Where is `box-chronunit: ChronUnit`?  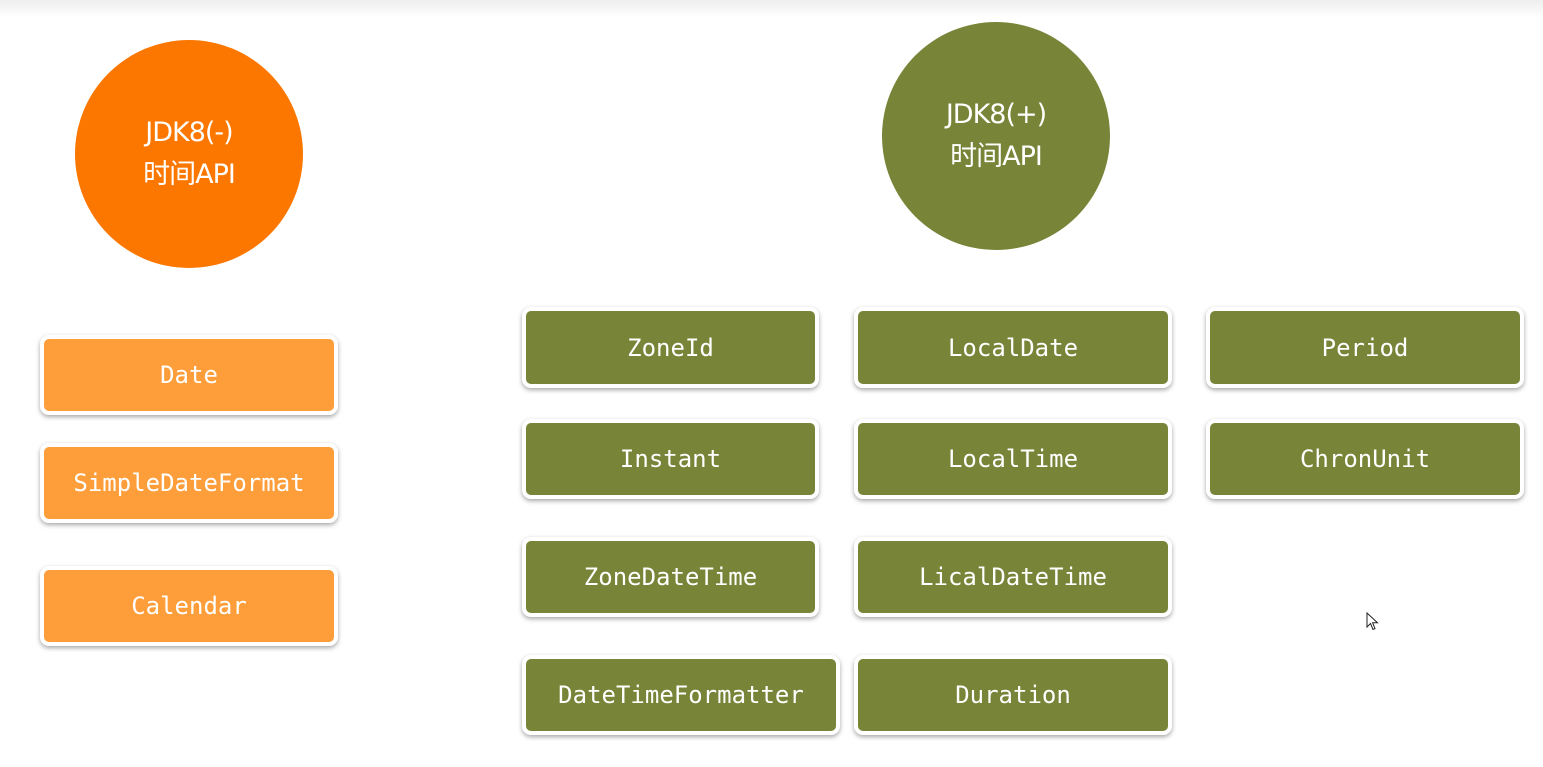 box-chronunit: ChronUnit is located at coordinates (1365, 459).